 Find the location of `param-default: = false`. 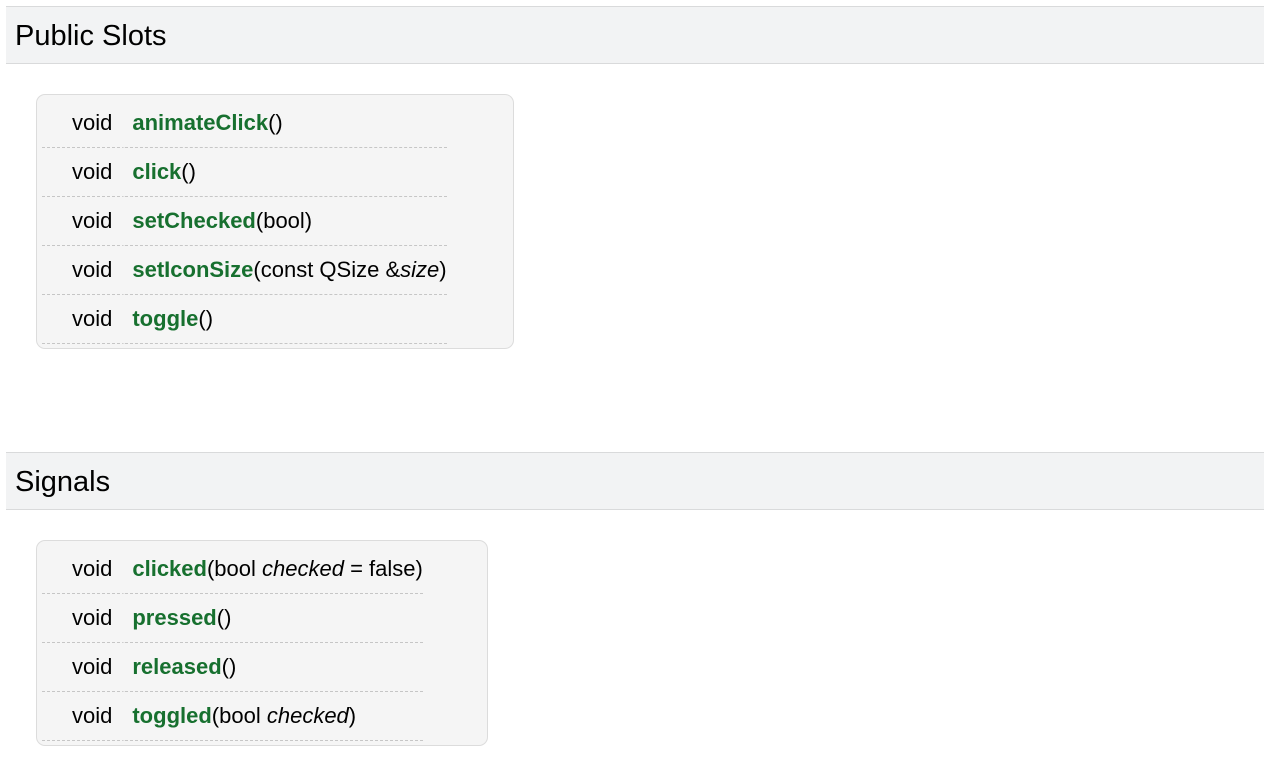

param-default: = false is located at coordinates (379, 568).